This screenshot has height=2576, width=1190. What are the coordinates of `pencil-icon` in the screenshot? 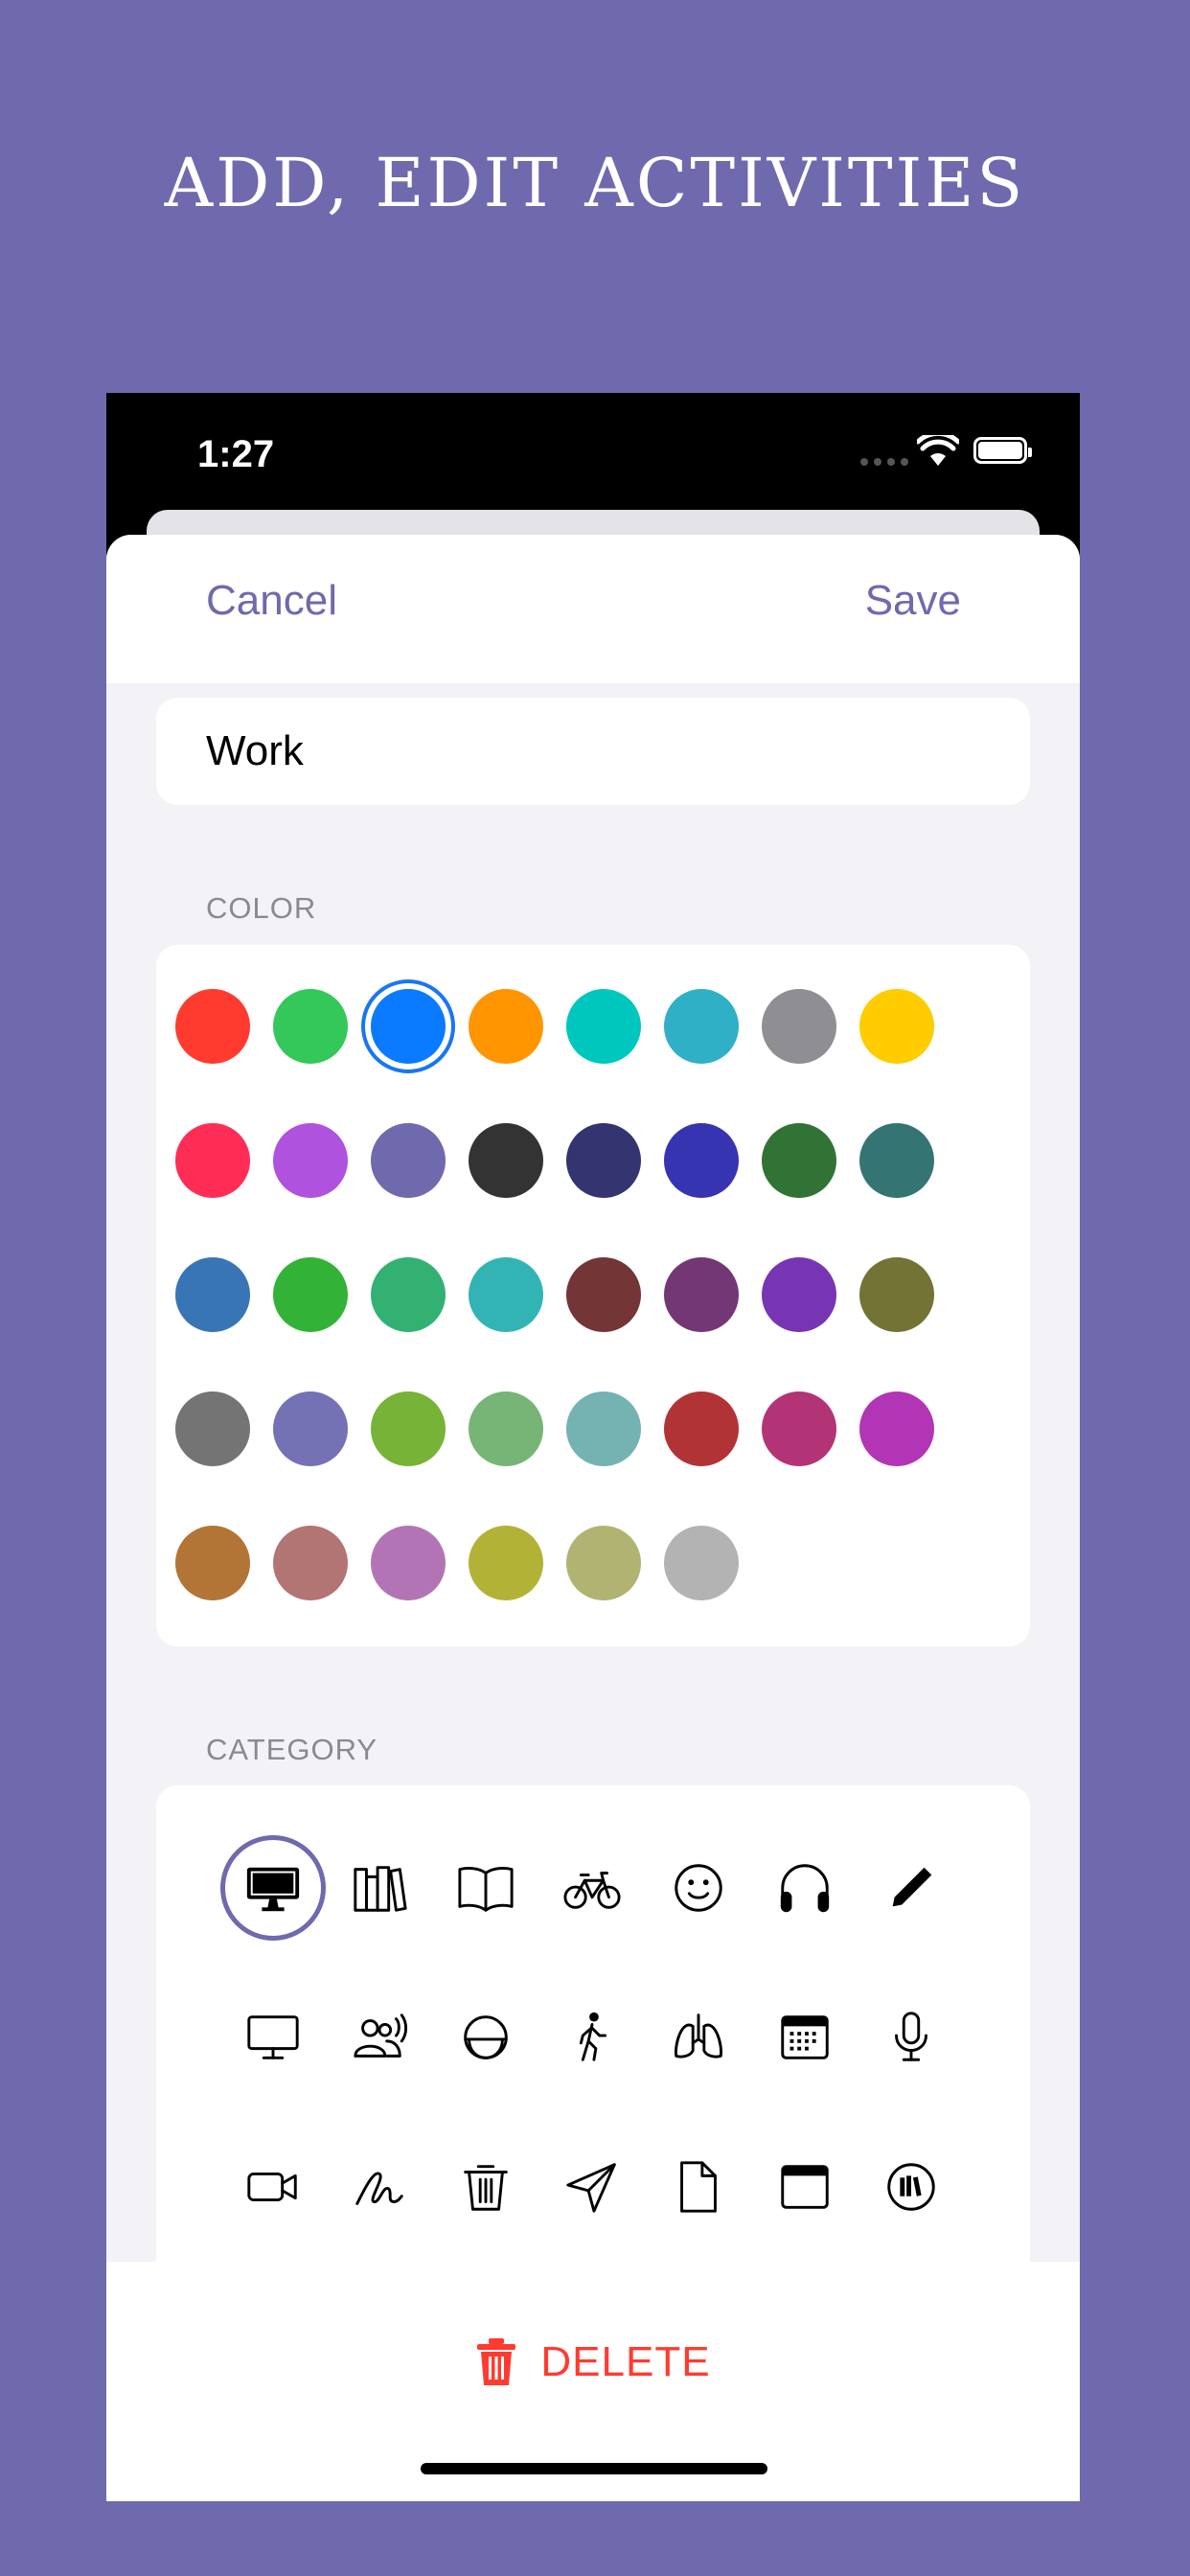 It's located at (911, 1888).